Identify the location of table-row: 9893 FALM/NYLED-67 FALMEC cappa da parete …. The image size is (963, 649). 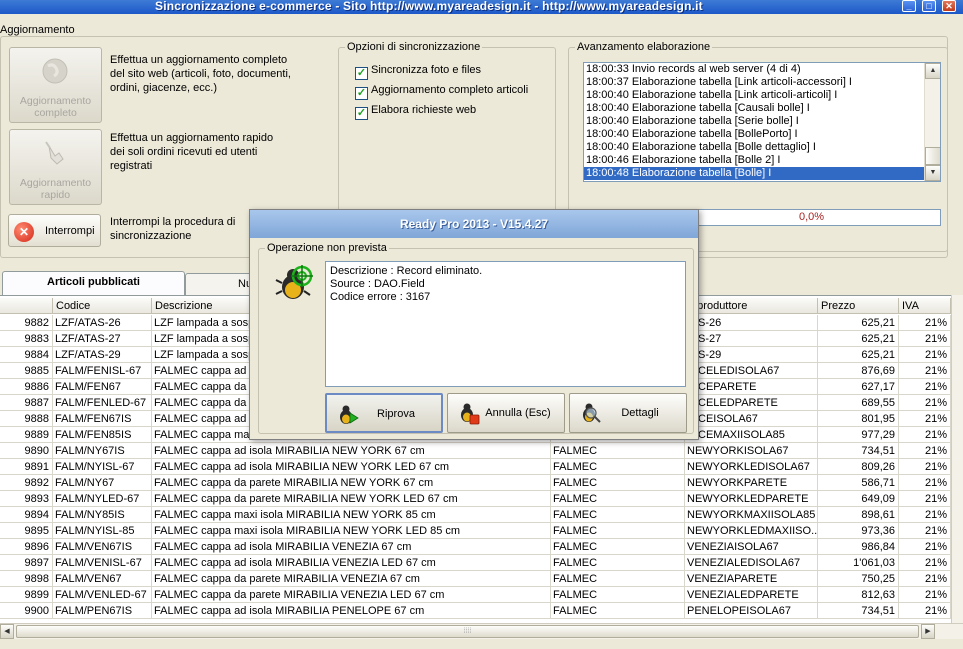
(475, 499).